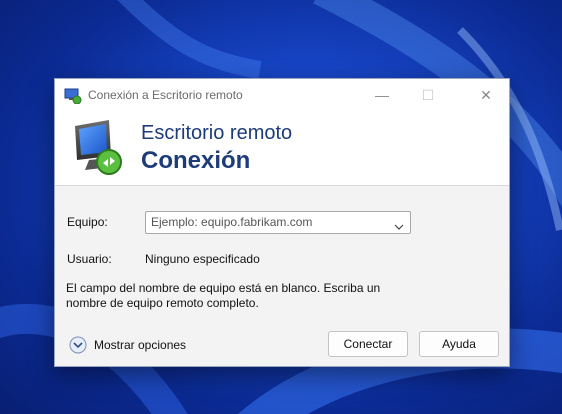  Describe the element at coordinates (399, 227) in the screenshot. I see `chevron-down-icon` at that location.